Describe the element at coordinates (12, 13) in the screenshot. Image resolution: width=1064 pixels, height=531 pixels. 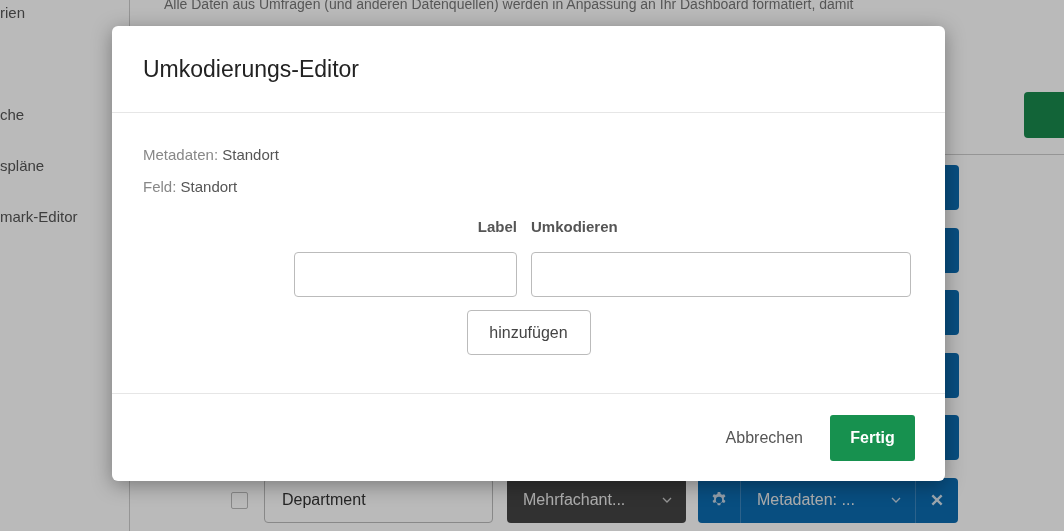
I see `sidebar-item: rien` at that location.